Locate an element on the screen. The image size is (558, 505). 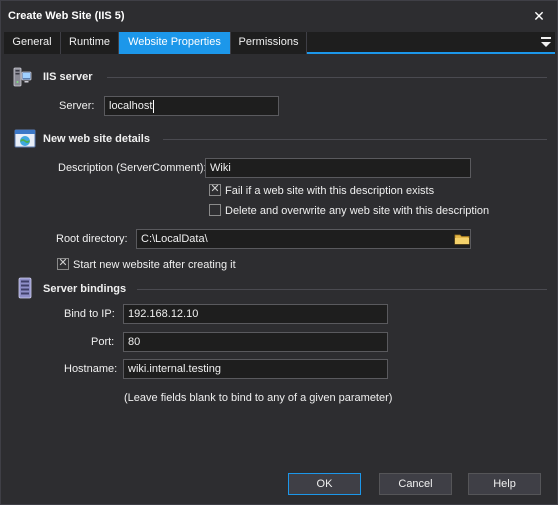
site-details-section-title: New web site details is located at coordinates (96, 139).